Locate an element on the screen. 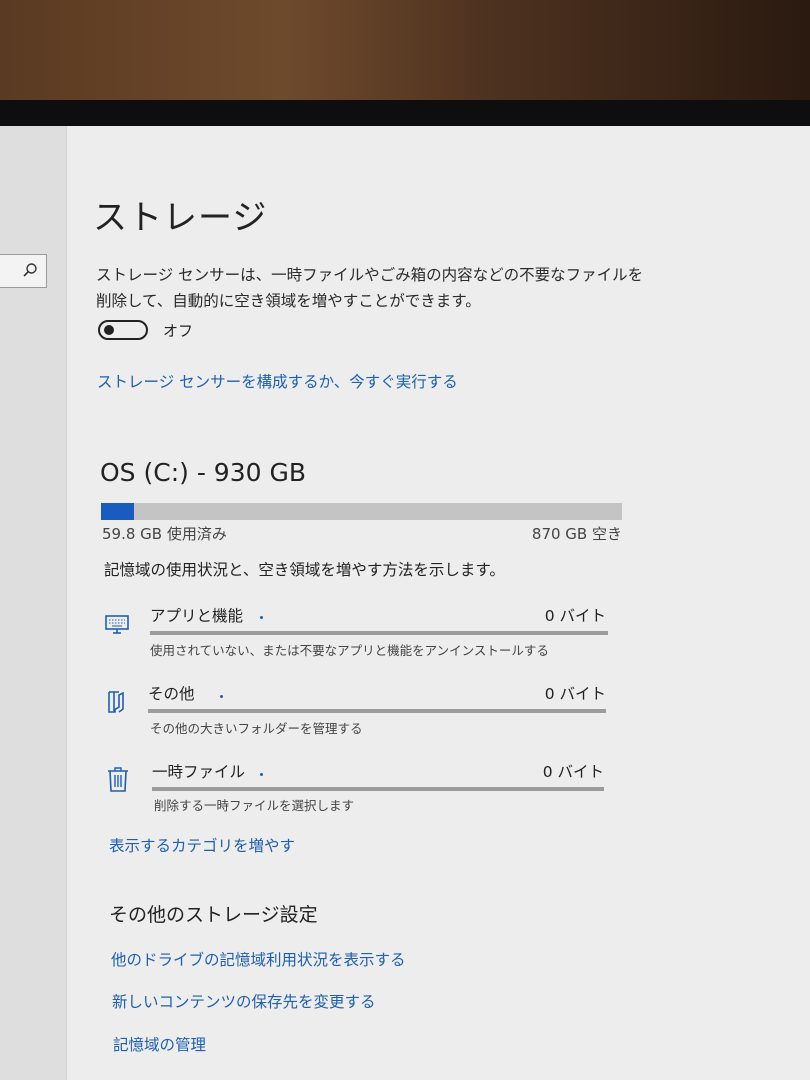  category-temp-files: 一時ファイル 0 バイト 削除する一時ファイルを選択します is located at coordinates (356, 790).